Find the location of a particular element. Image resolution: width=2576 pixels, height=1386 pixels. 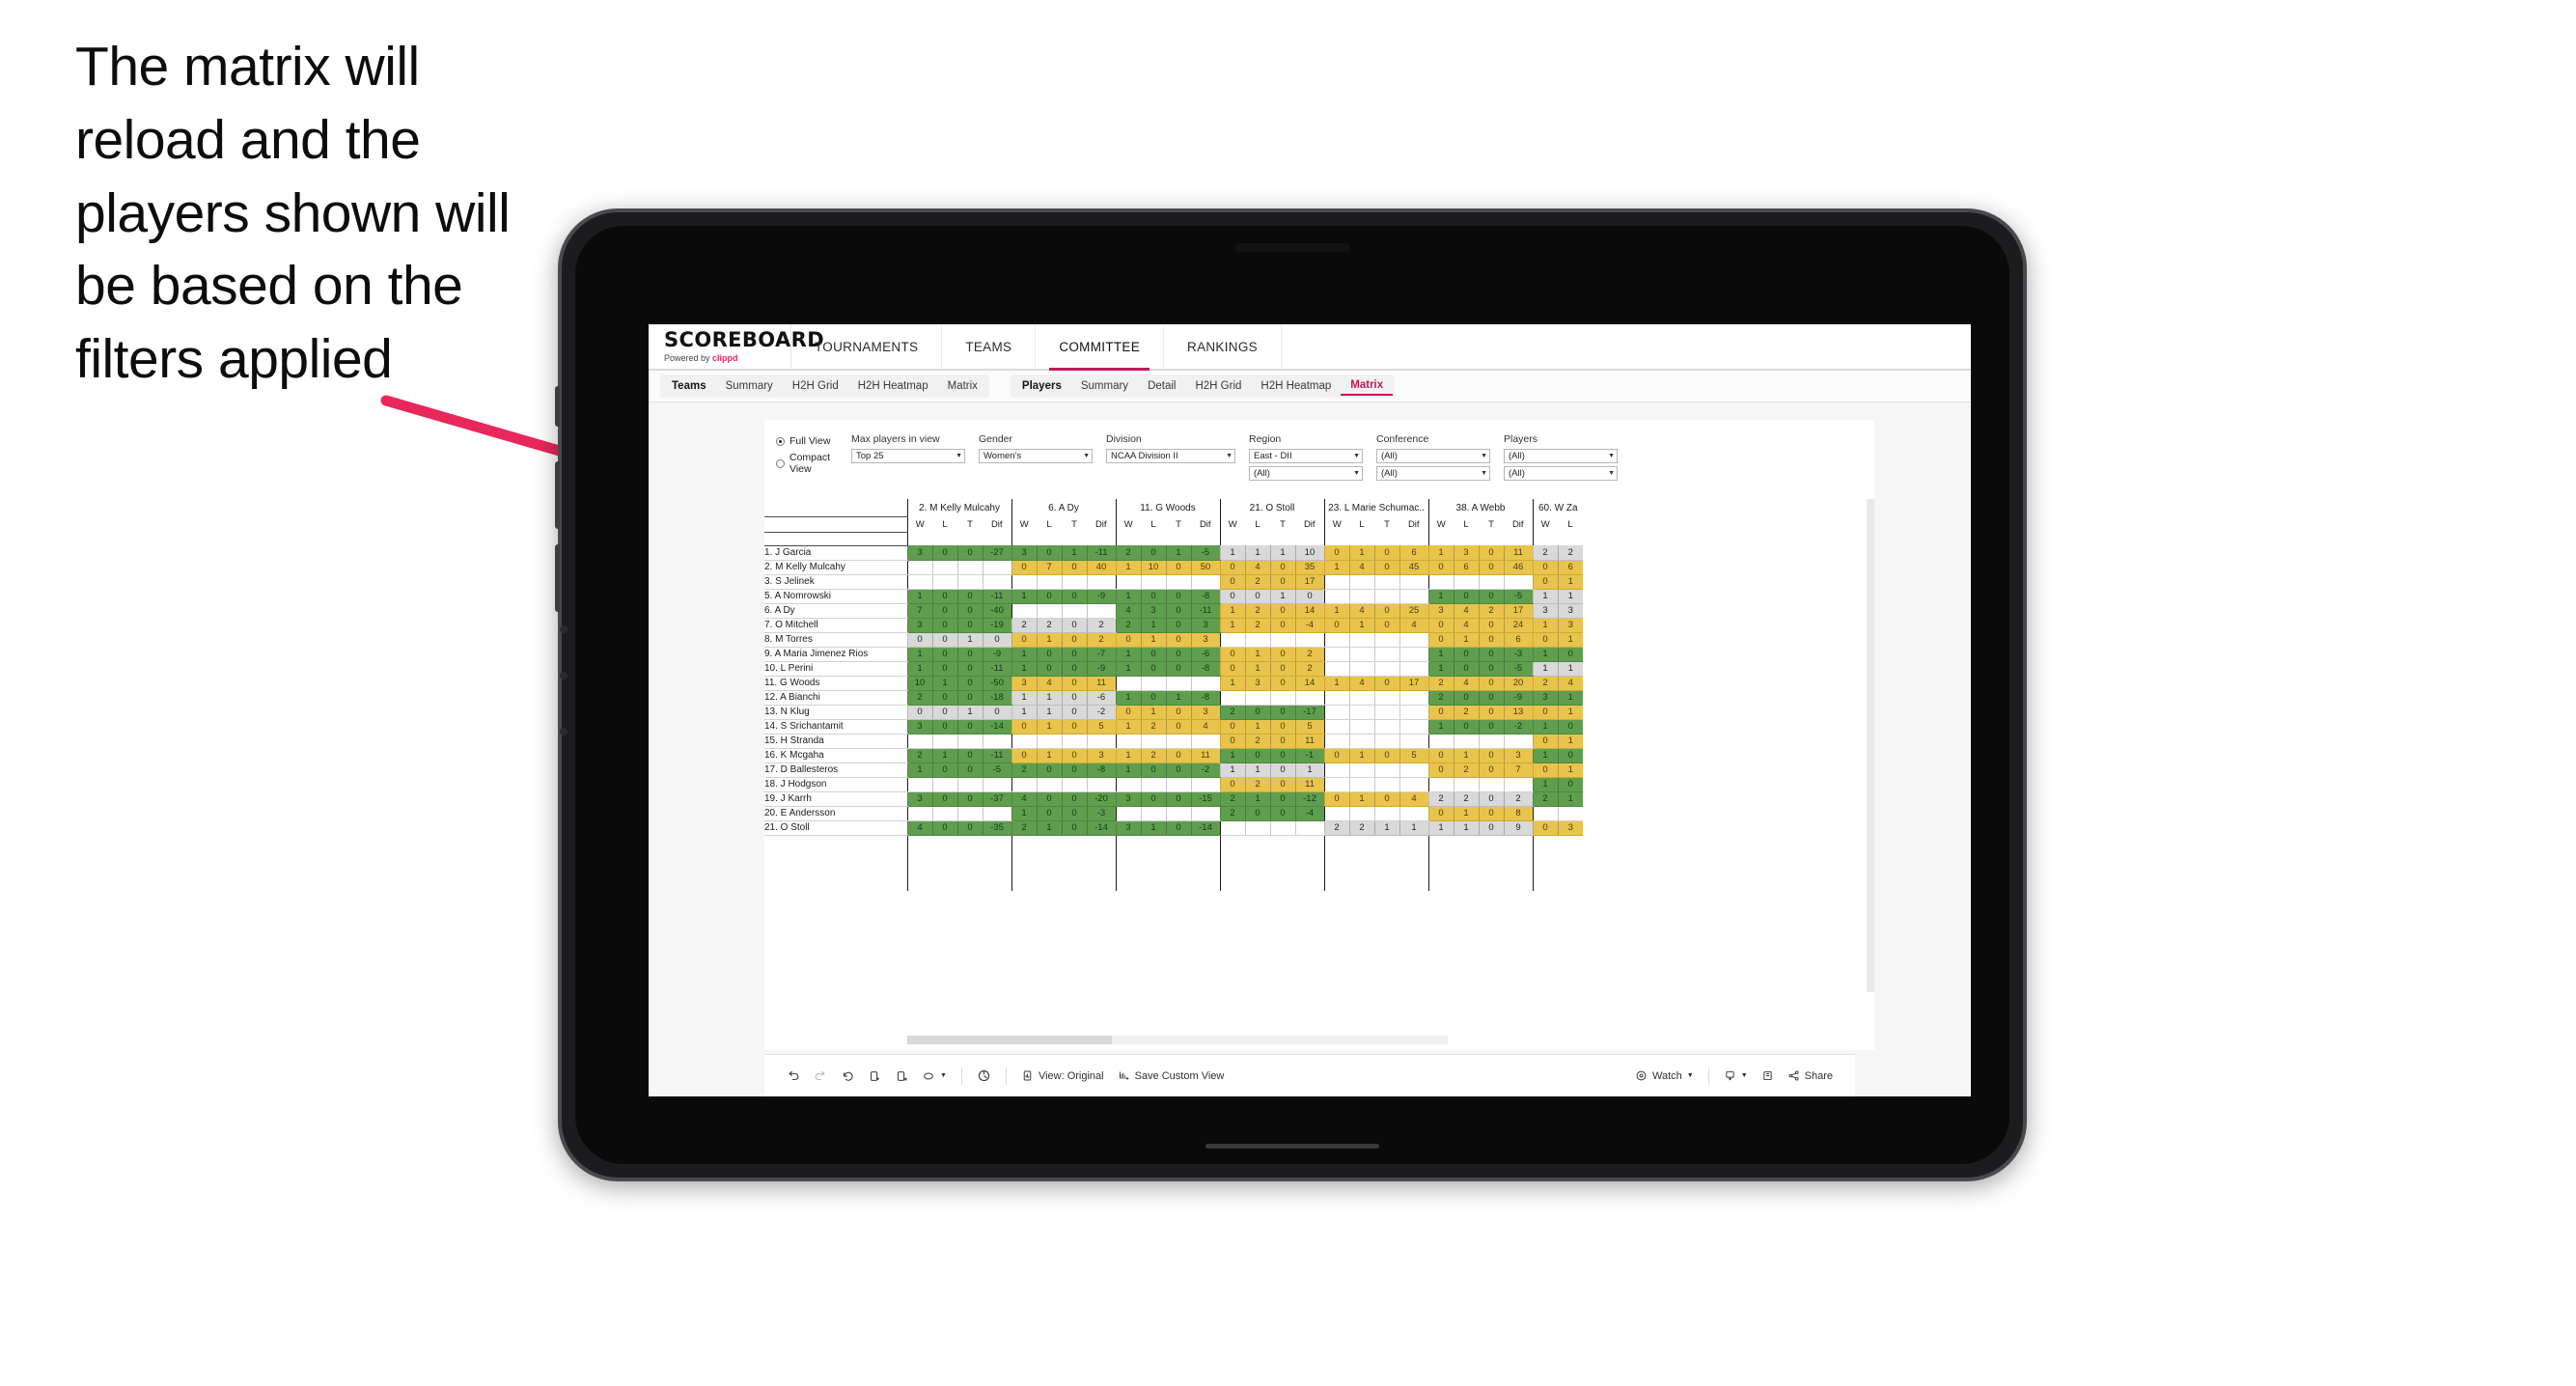

nav-tournaments: TOURNAMENTS is located at coordinates (867, 346).